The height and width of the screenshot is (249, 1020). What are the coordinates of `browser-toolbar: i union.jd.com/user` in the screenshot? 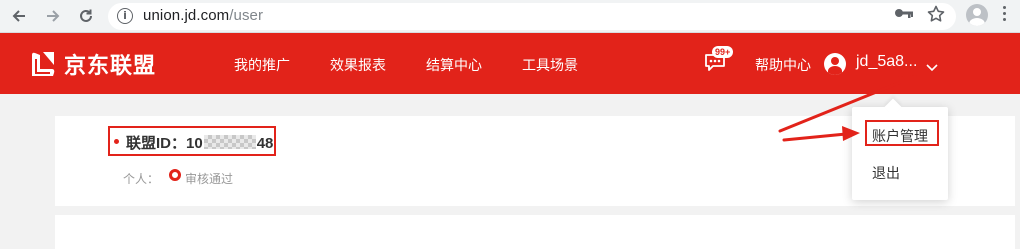 It's located at (510, 16).